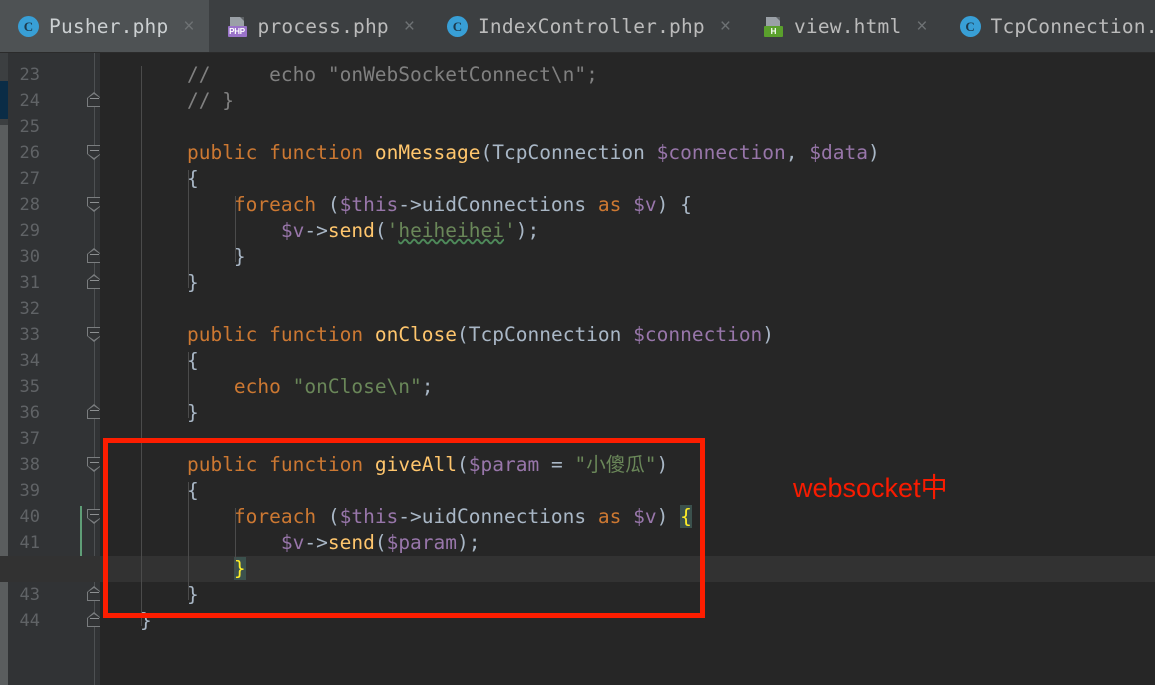 This screenshot has width=1155, height=685. What do you see at coordinates (29, 595) in the screenshot?
I see `line-number: 43` at bounding box center [29, 595].